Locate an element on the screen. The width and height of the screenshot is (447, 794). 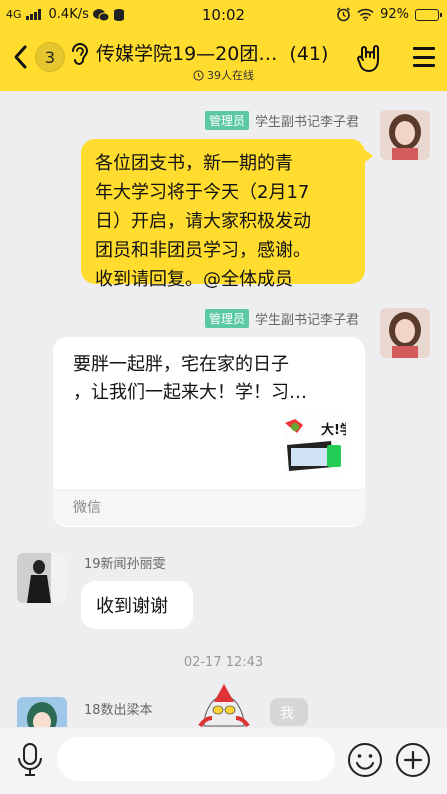
battery-icon is located at coordinates (428, 14).